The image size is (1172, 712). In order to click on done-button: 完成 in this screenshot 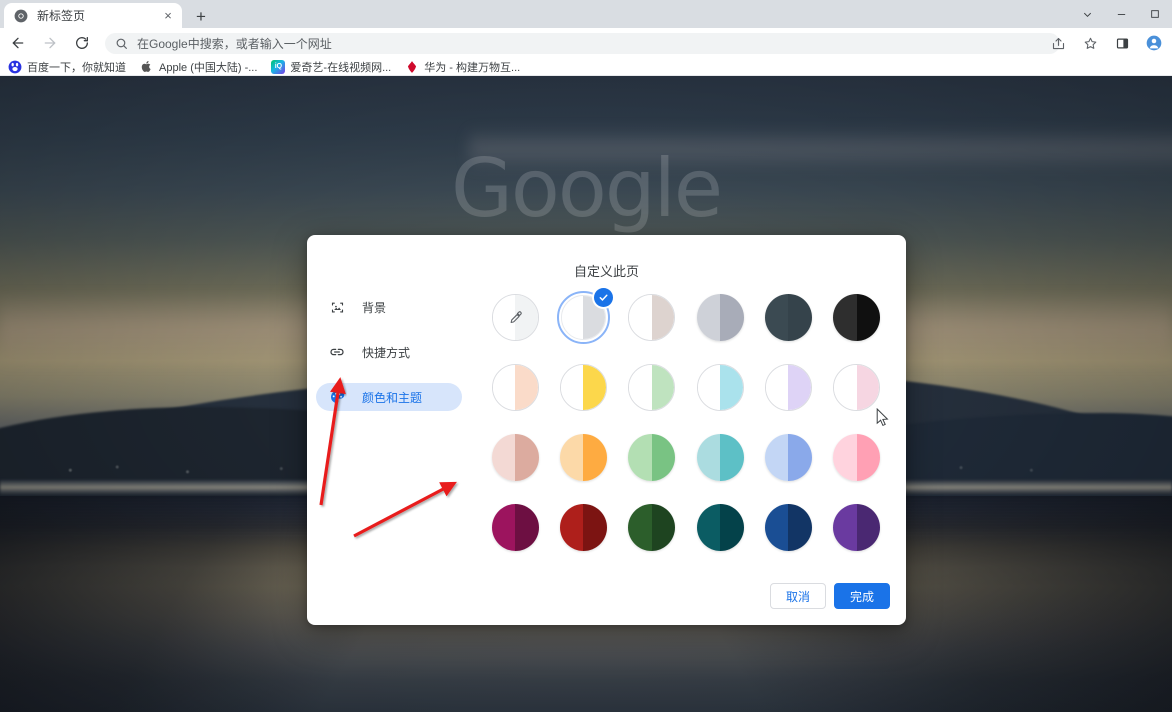, I will do `click(861, 596)`.